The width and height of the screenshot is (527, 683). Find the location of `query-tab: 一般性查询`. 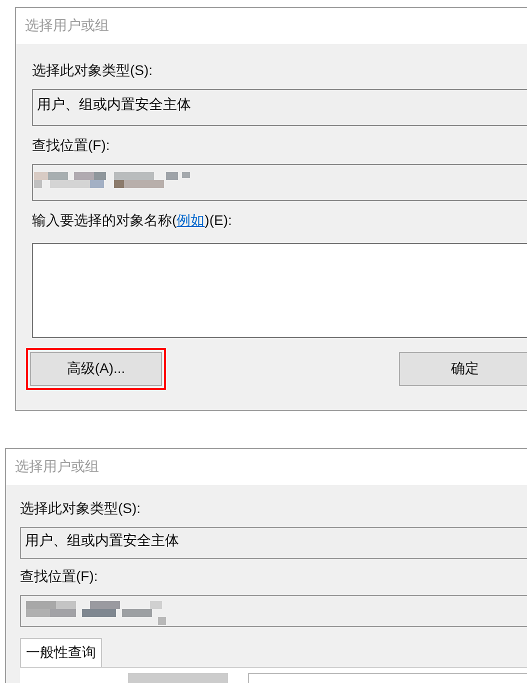

query-tab: 一般性查询 is located at coordinates (61, 652).